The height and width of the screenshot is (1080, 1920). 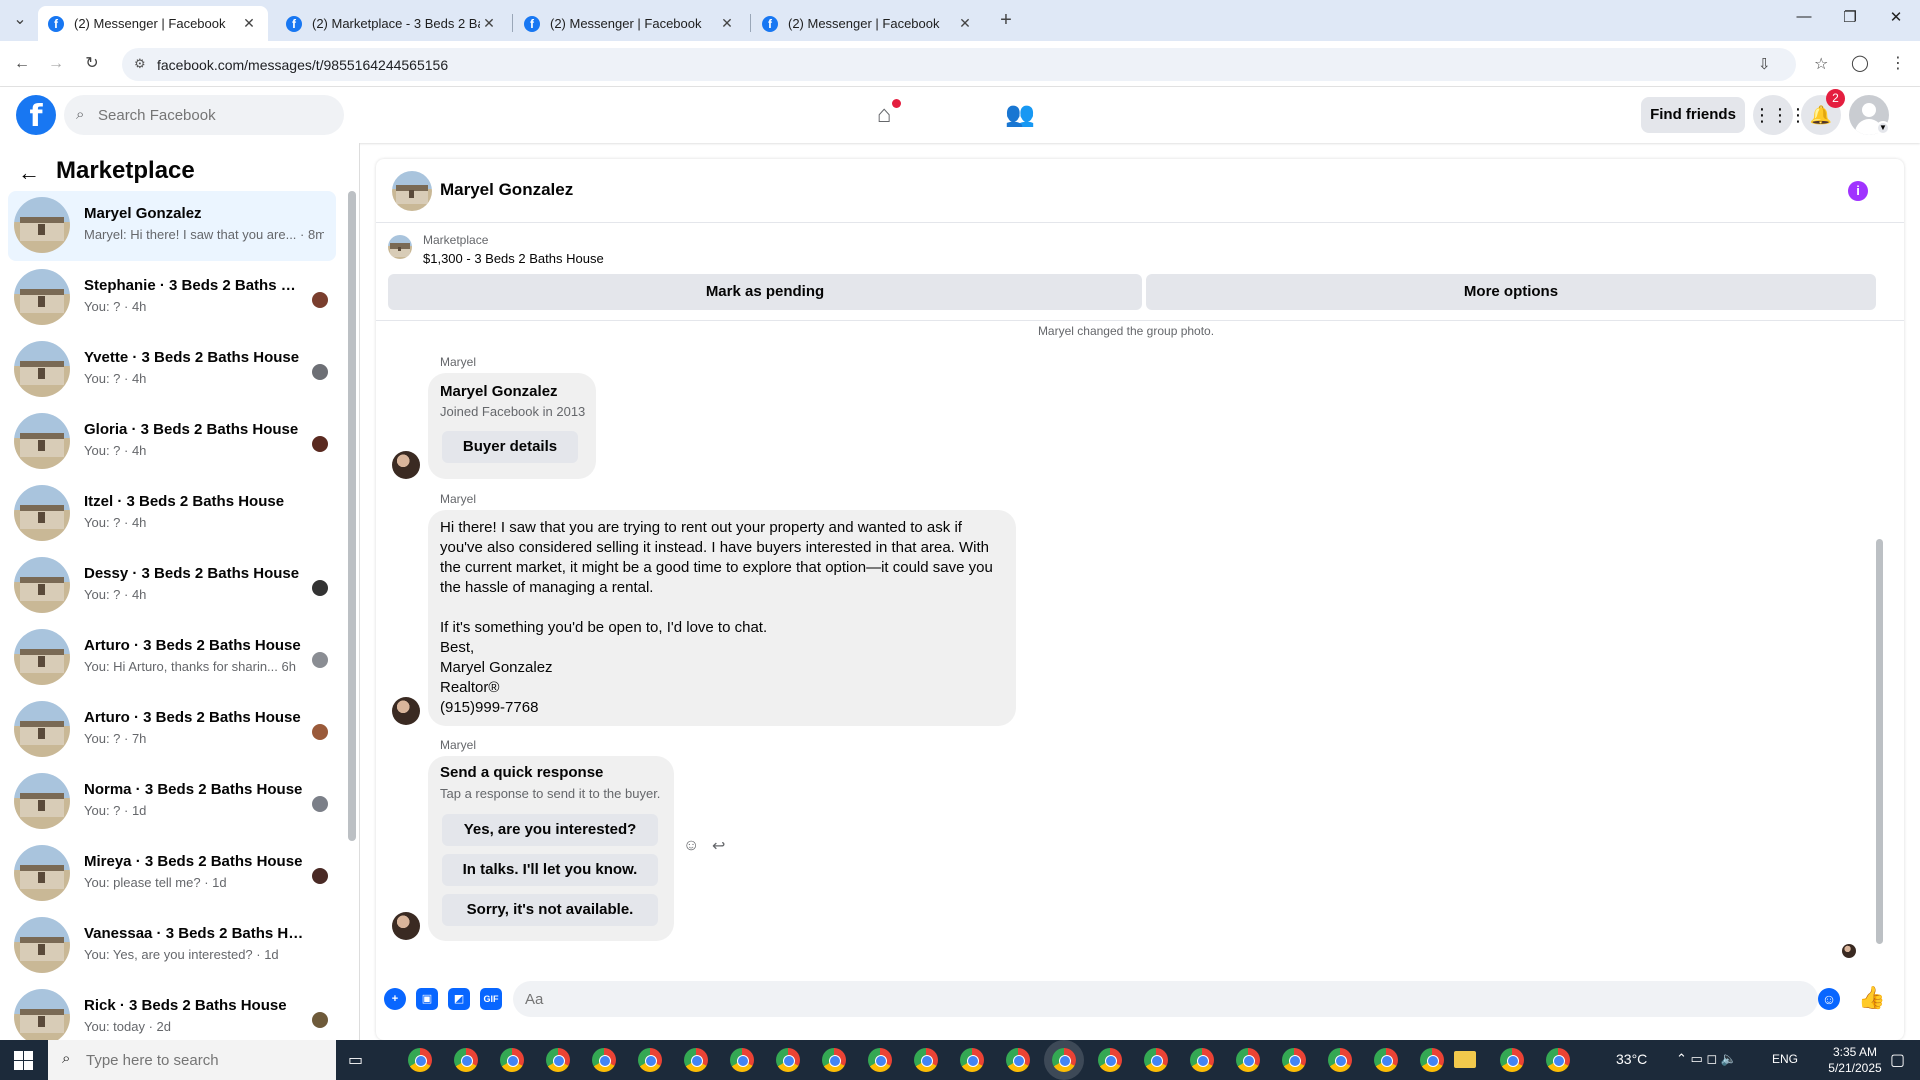 I want to click on thumbs-up-icon: 👍, so click(x=1871, y=998).